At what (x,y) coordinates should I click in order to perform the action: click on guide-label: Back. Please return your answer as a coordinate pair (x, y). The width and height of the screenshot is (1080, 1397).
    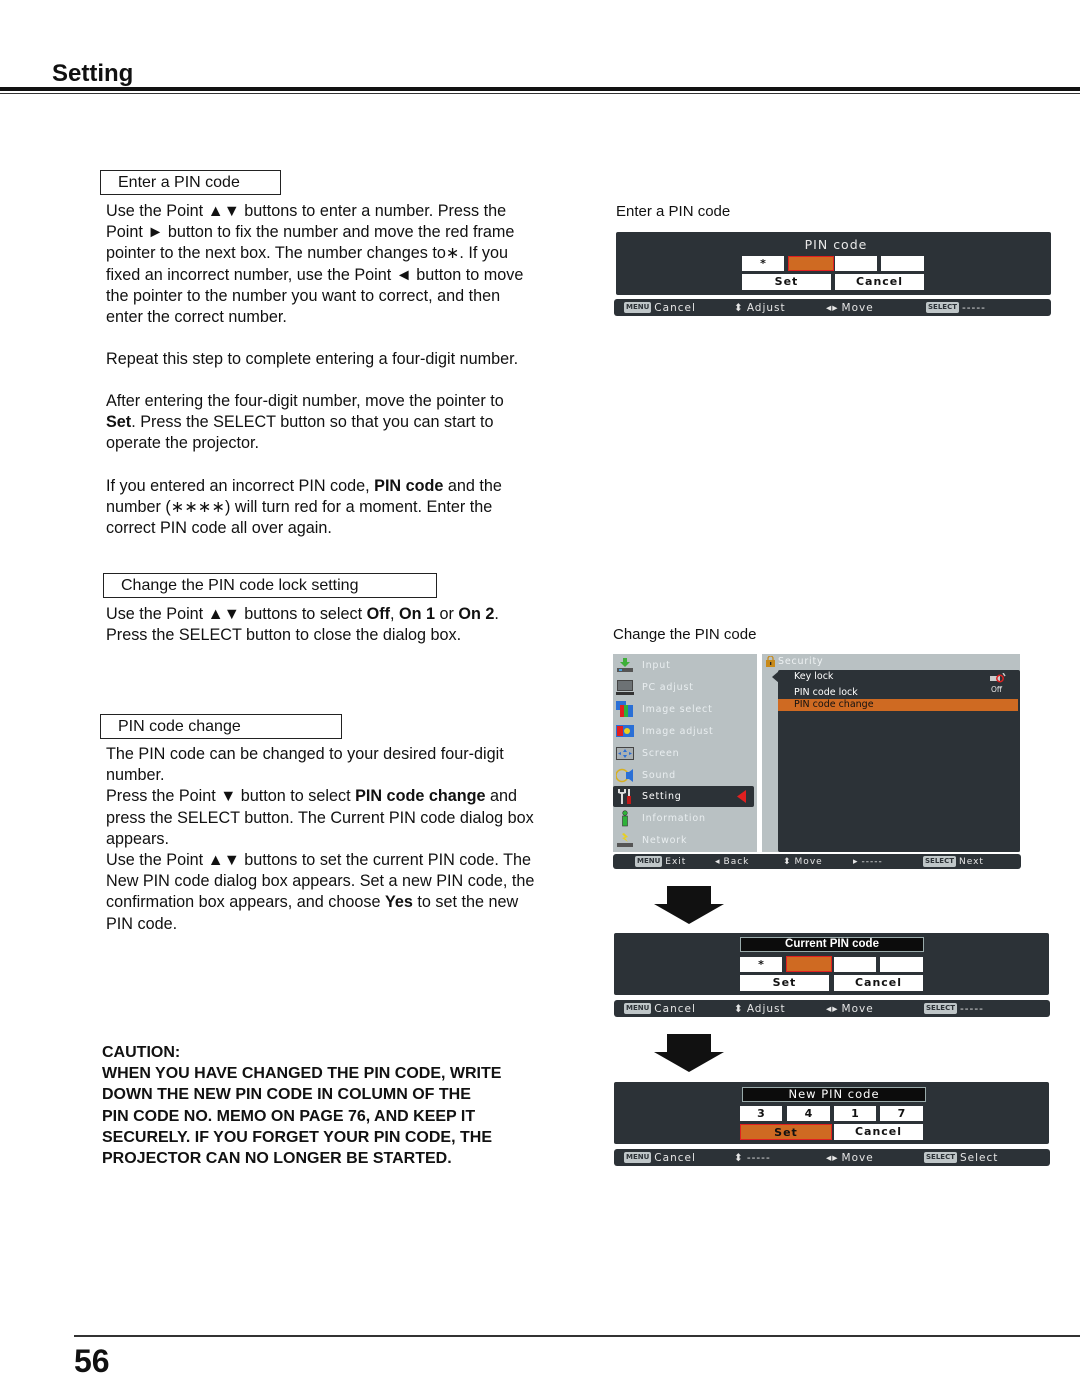
    Looking at the image, I should click on (736, 861).